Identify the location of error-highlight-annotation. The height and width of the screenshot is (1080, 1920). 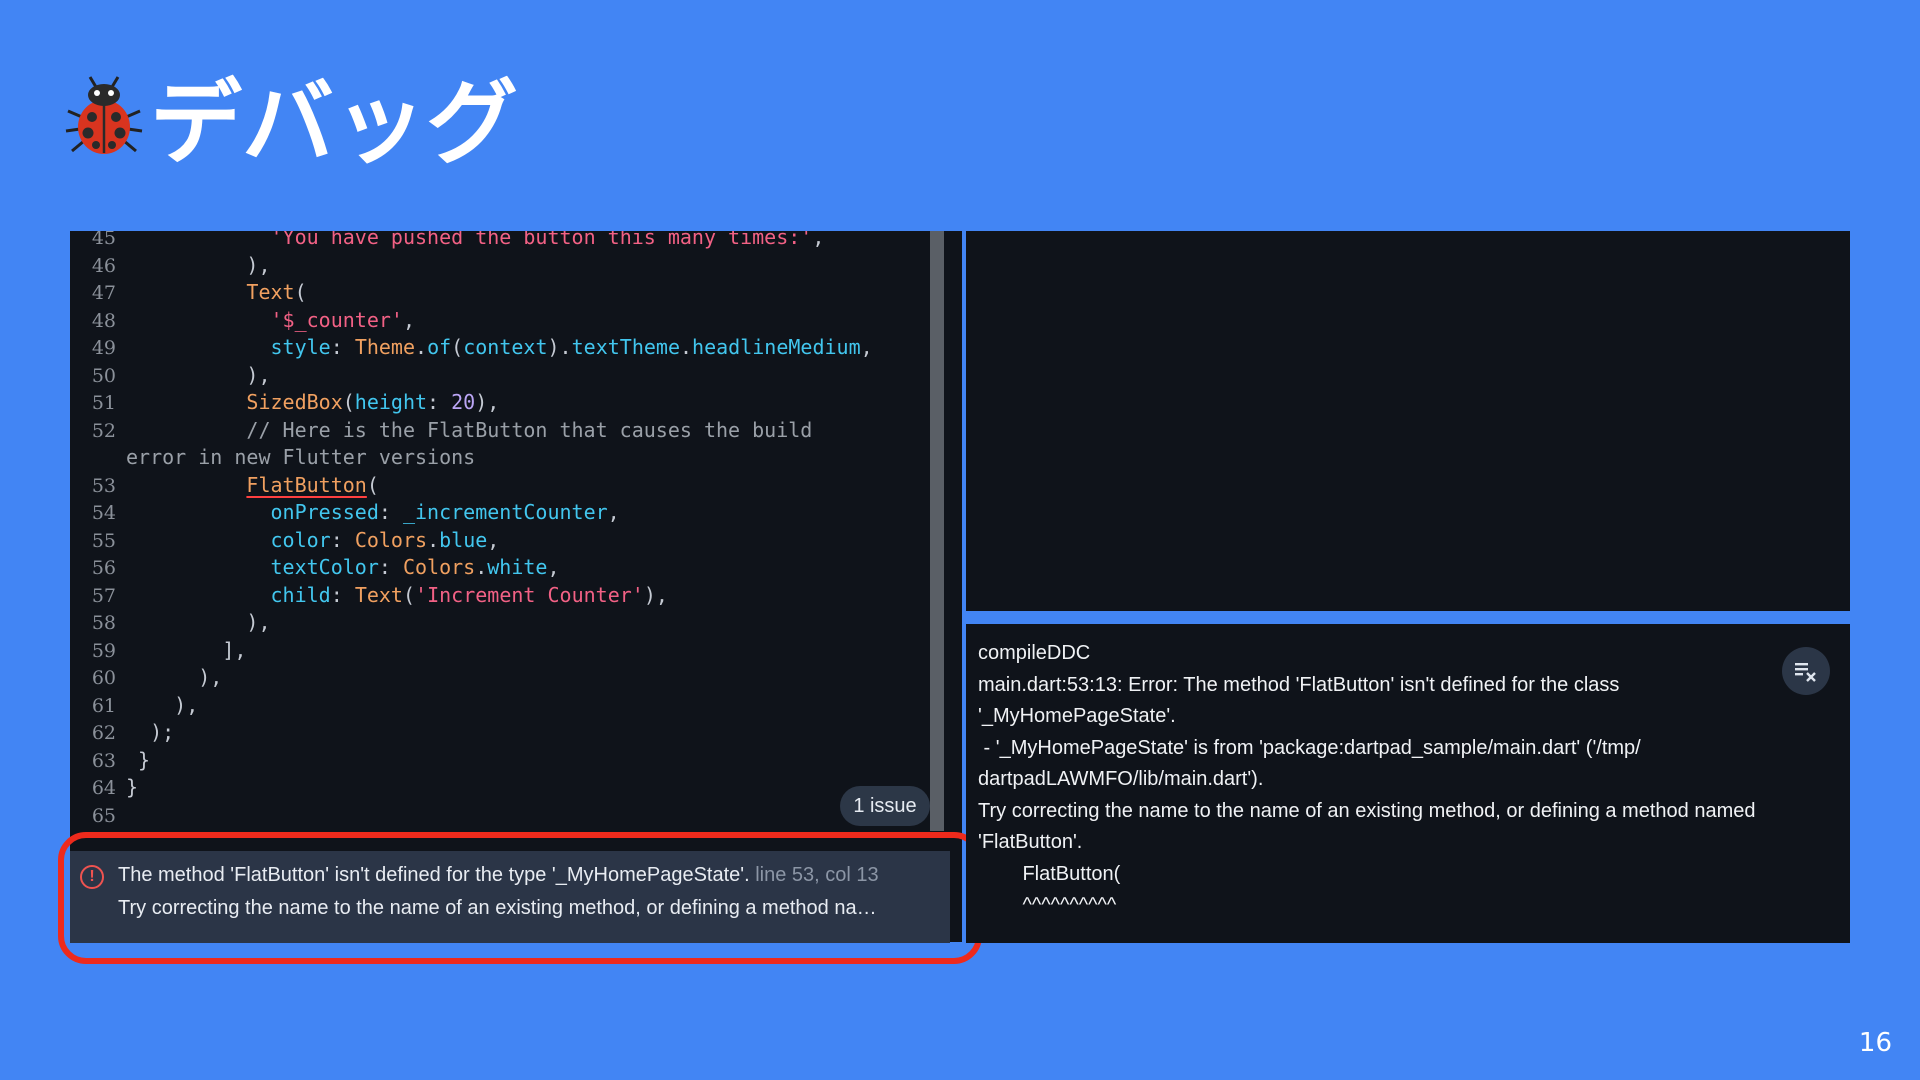
(520, 898).